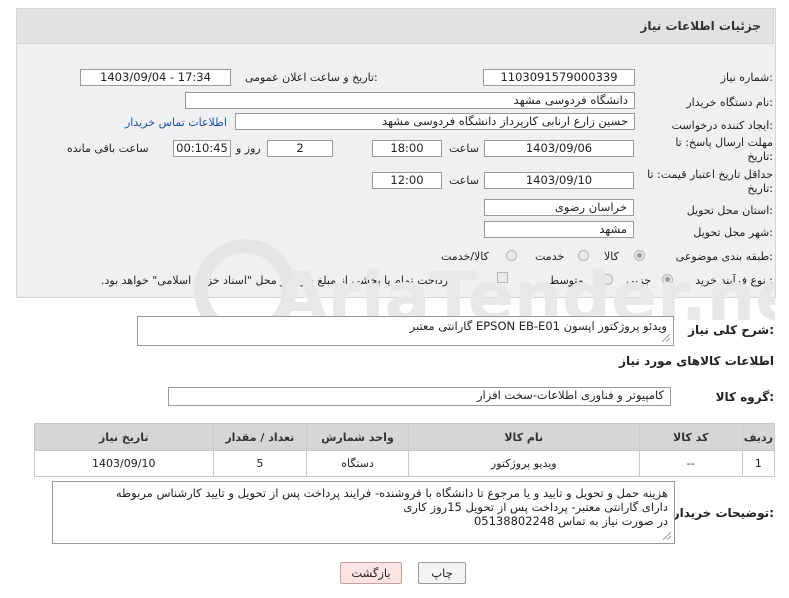 The height and width of the screenshot is (598, 789). I want to click on city-label: شهر محل تحویل:, so click(733, 232).